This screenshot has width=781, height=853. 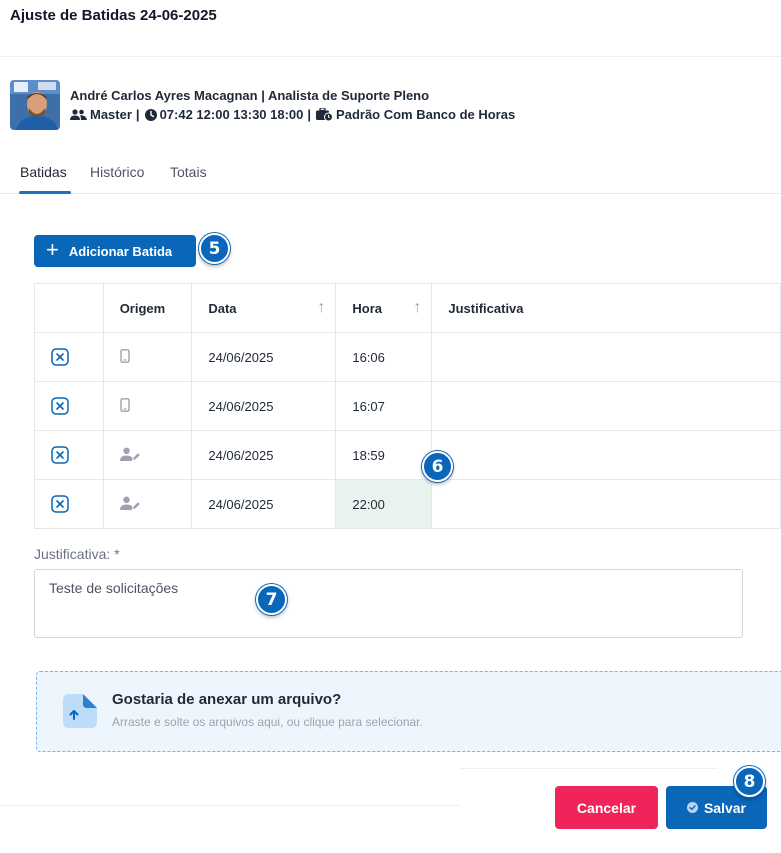 What do you see at coordinates (231, 114) in the screenshot?
I see `employee-schedule: 07:42 12:00 13:30 18:00` at bounding box center [231, 114].